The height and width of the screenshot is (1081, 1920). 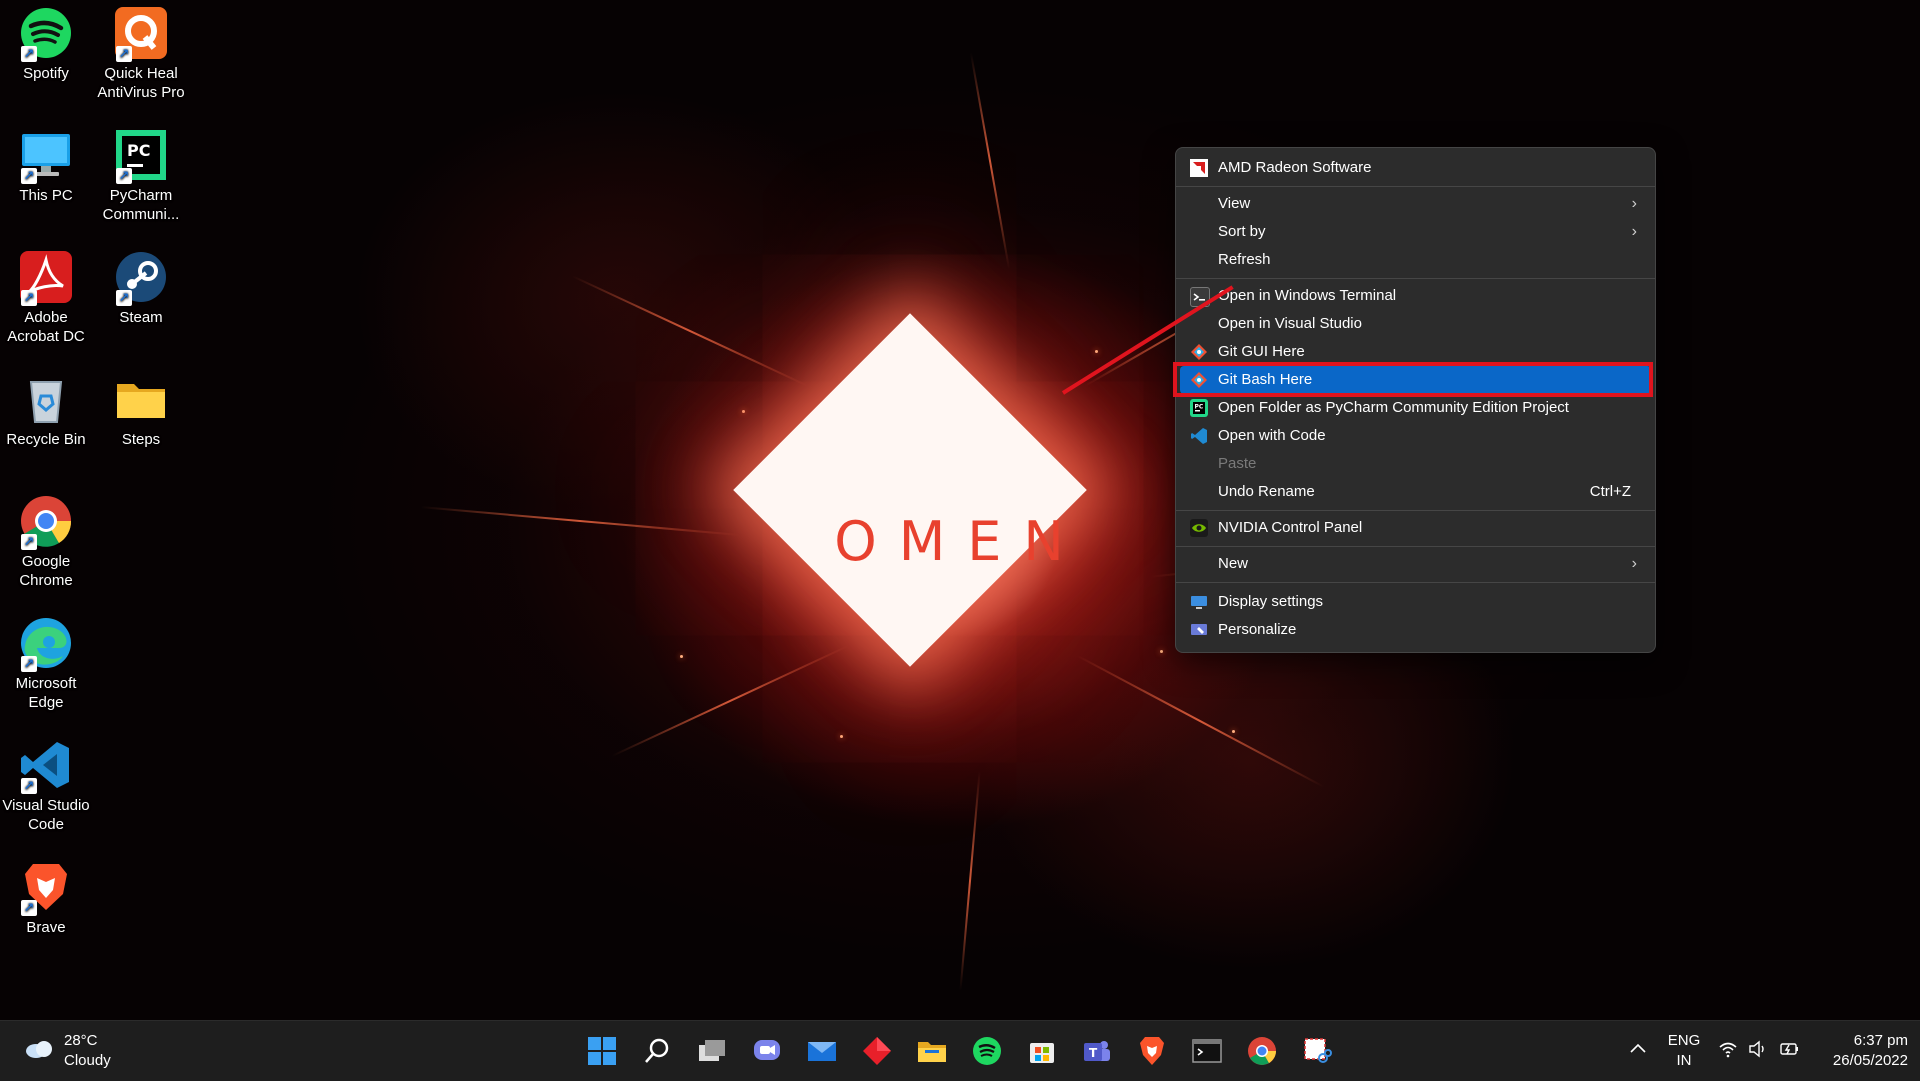 I want to click on desktop-icon-steam: ↗ Steam, so click(x=141, y=285).